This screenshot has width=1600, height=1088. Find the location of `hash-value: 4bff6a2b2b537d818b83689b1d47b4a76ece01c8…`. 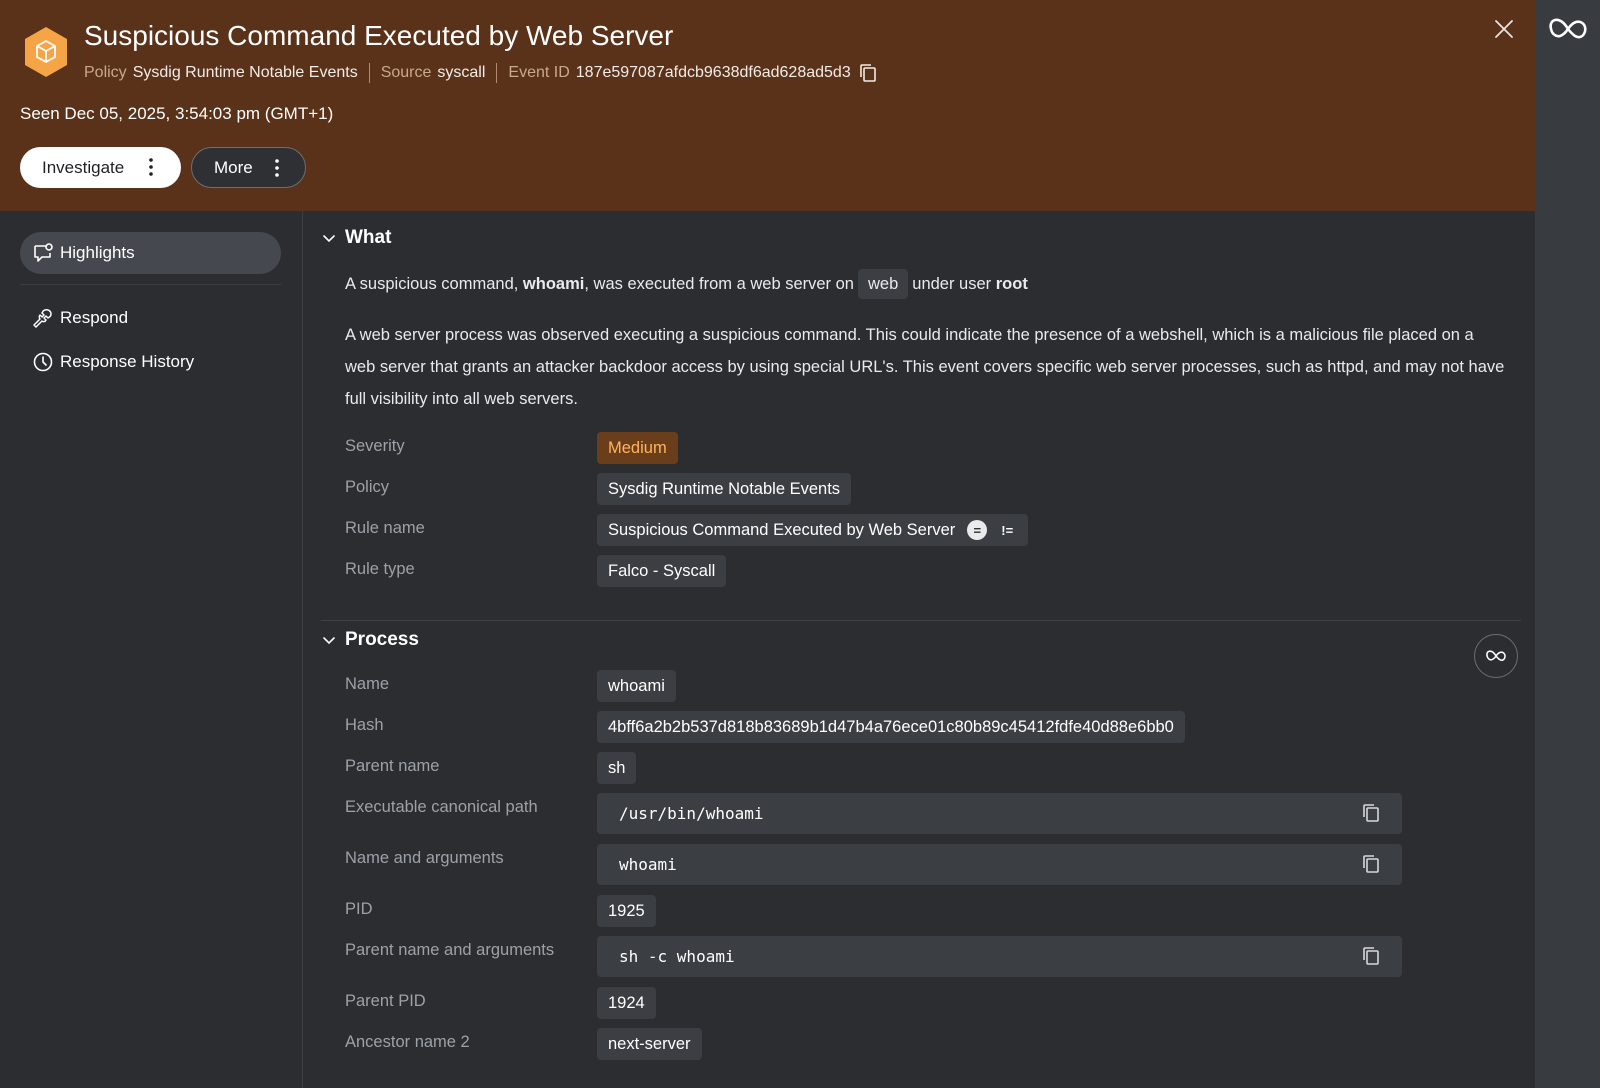

hash-value: 4bff6a2b2b537d818b83689b1d47b4a76ece01c8… is located at coordinates (891, 727).